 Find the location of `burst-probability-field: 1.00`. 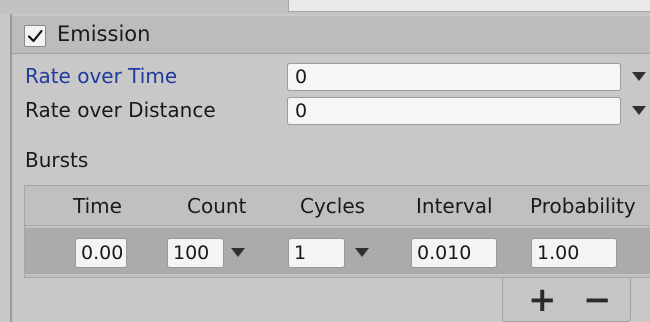

burst-probability-field: 1.00 is located at coordinates (574, 253).